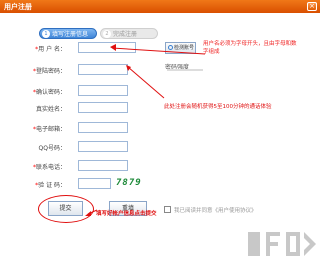  I want to click on step-fill-info: 1 填写注册信息, so click(68, 33).